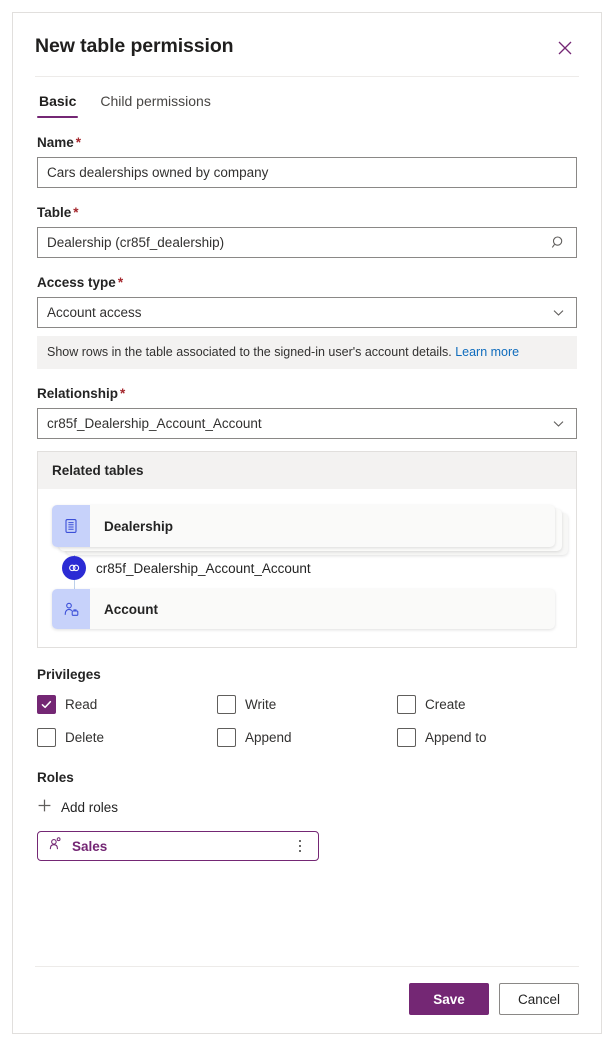  I want to click on person-icon, so click(55, 846).